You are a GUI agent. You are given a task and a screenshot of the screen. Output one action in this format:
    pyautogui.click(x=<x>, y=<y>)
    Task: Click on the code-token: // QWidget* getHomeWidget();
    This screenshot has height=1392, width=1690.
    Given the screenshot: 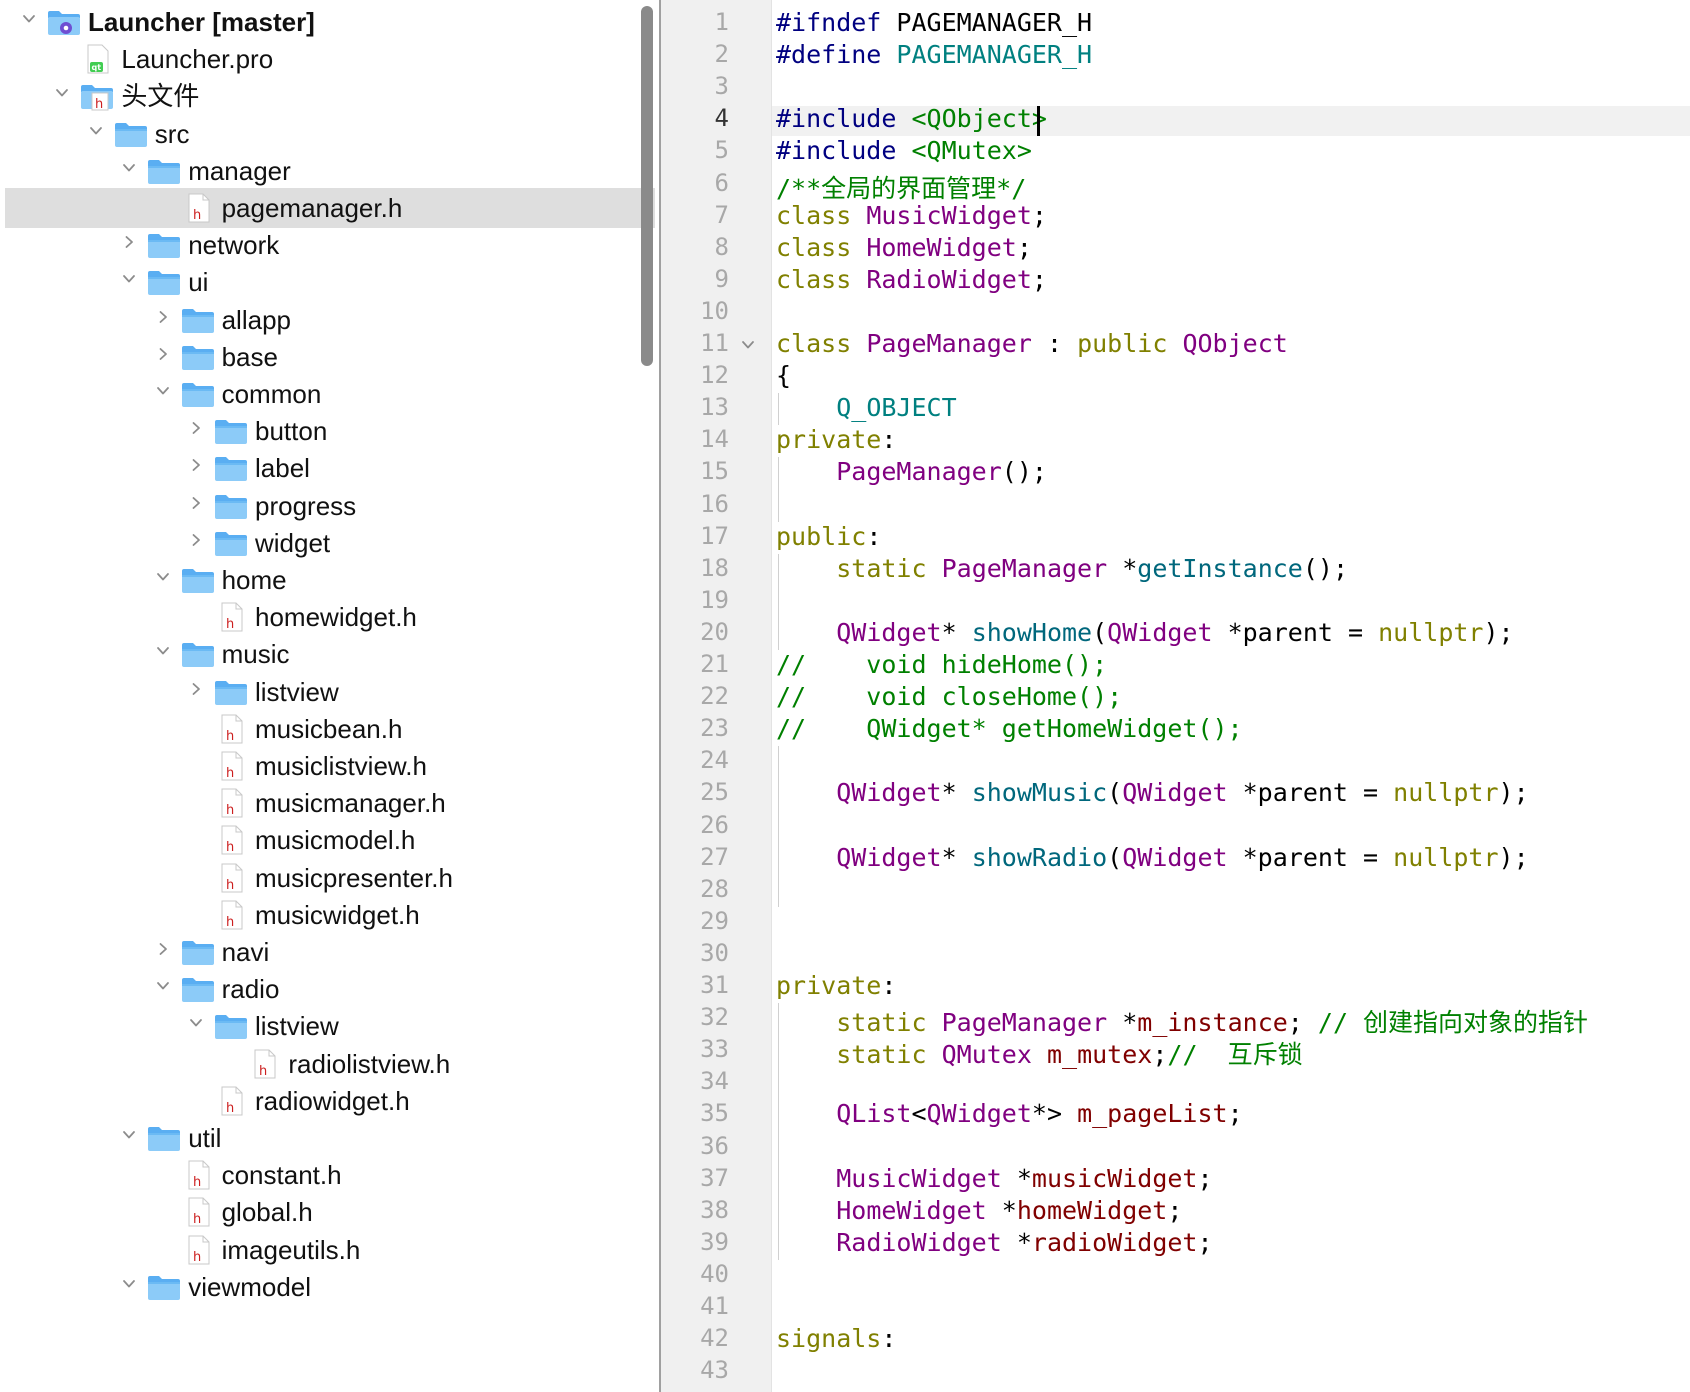 What is the action you would take?
    pyautogui.click(x=1009, y=729)
    